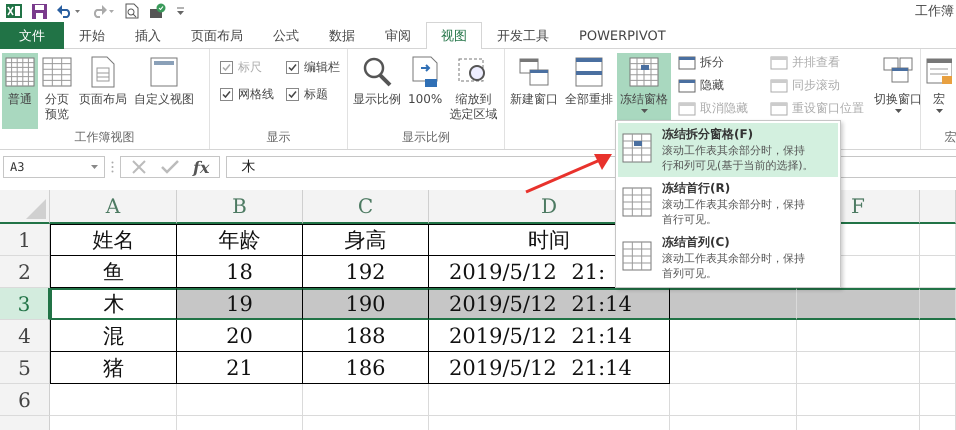  What do you see at coordinates (366, 304) in the screenshot?
I see `table-cell: 190` at bounding box center [366, 304].